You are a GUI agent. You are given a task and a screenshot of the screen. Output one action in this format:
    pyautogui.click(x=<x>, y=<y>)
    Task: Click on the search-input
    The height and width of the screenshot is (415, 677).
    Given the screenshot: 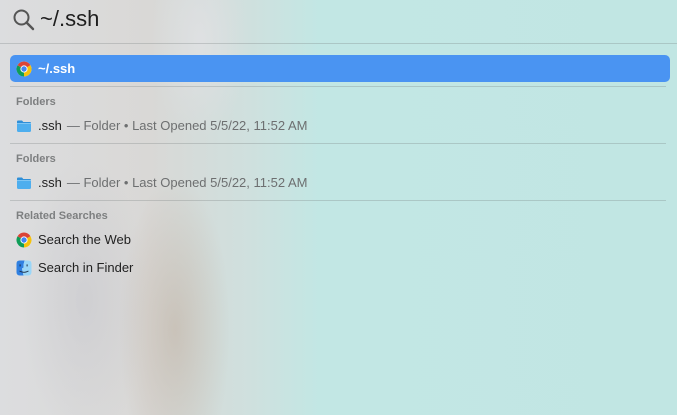 What is the action you would take?
    pyautogui.click(x=340, y=19)
    